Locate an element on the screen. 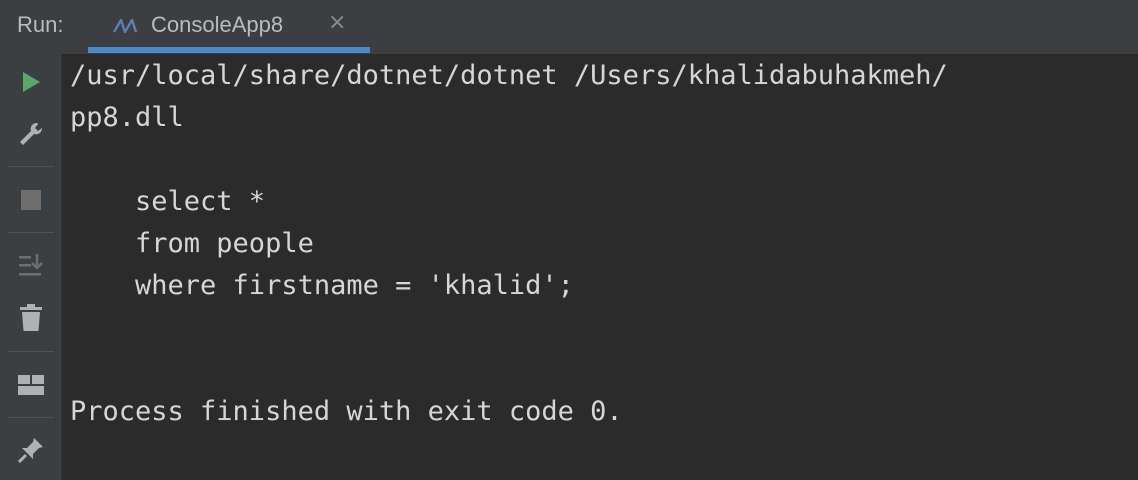 This screenshot has width=1138, height=480. pin-icon is located at coordinates (30, 451).